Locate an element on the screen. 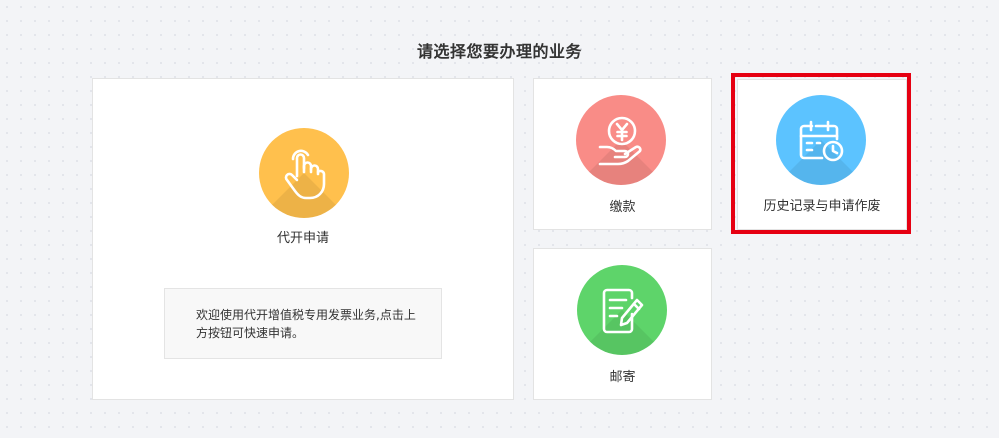  page-title: 请选择您要办理的业务 is located at coordinates (499, 51).